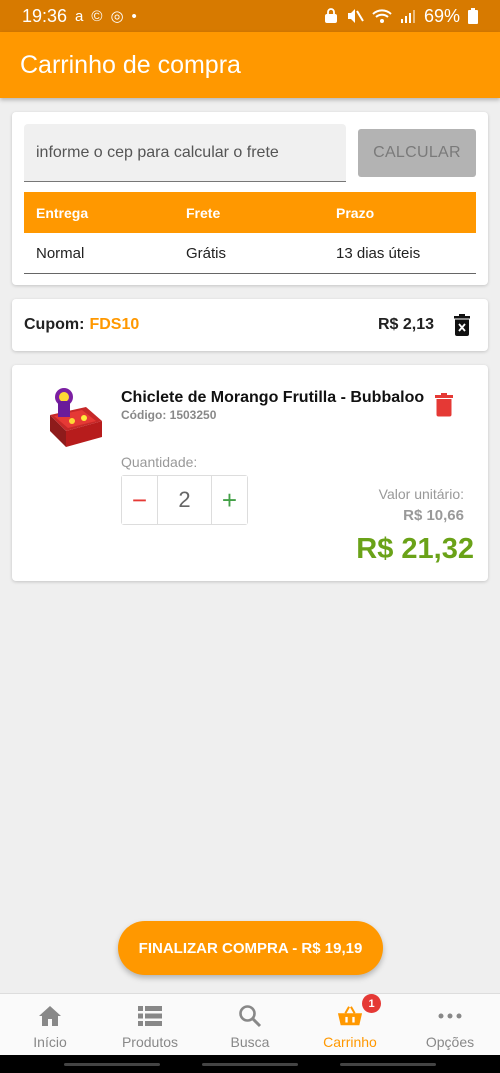 This screenshot has width=500, height=1073. I want to click on checkout-button: FINALIZAR COMPRA - R$ 19,19, so click(250, 948).